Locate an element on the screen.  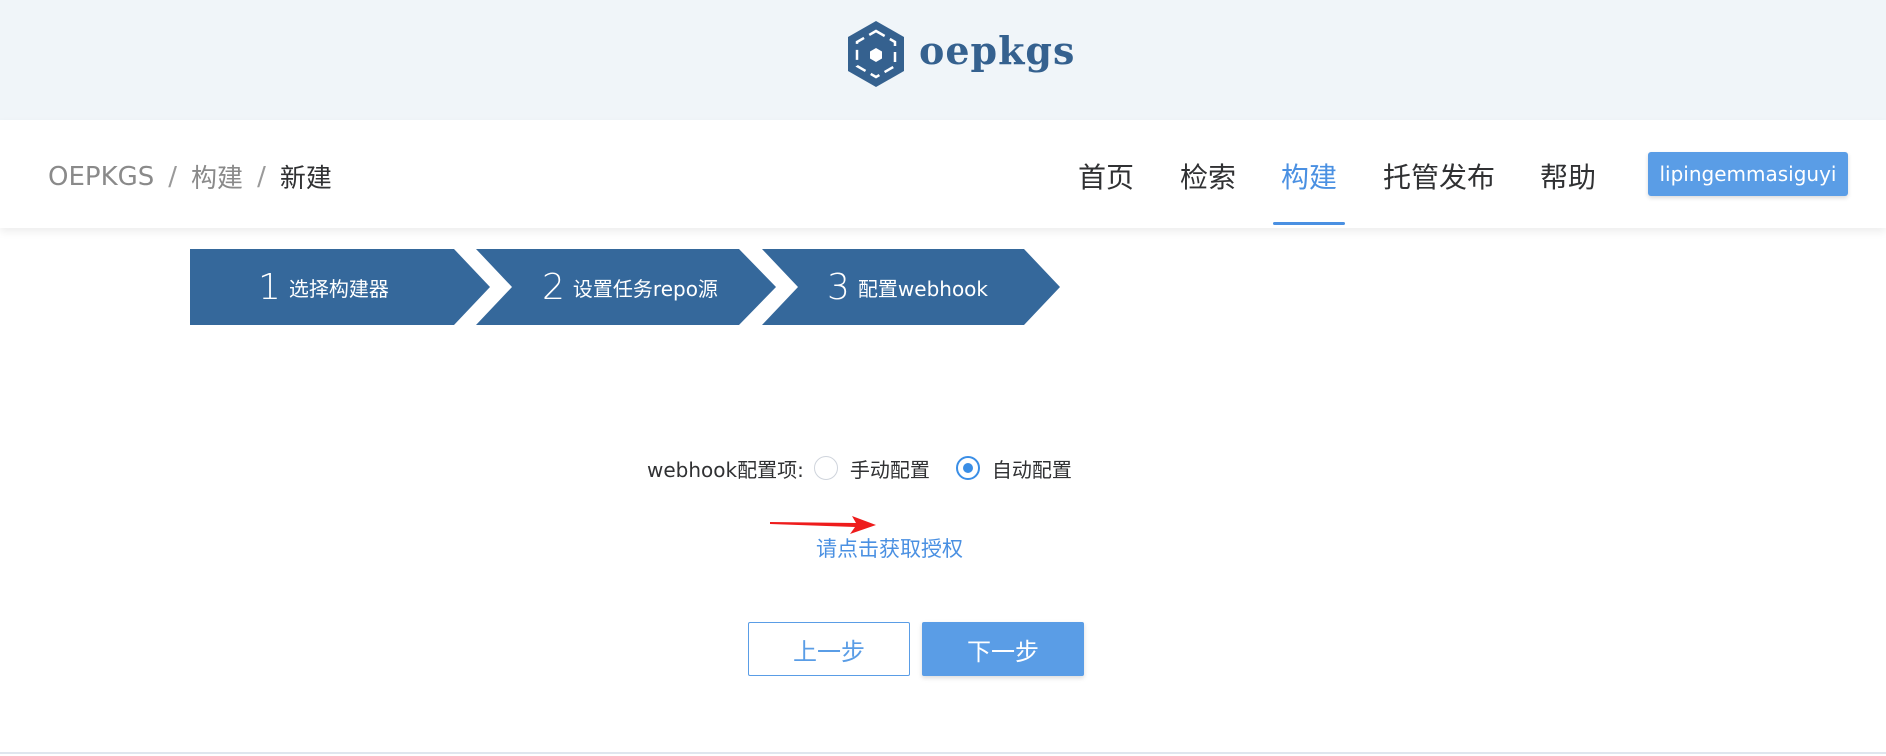
radio-manual-config: 手动配置 is located at coordinates (871, 468).